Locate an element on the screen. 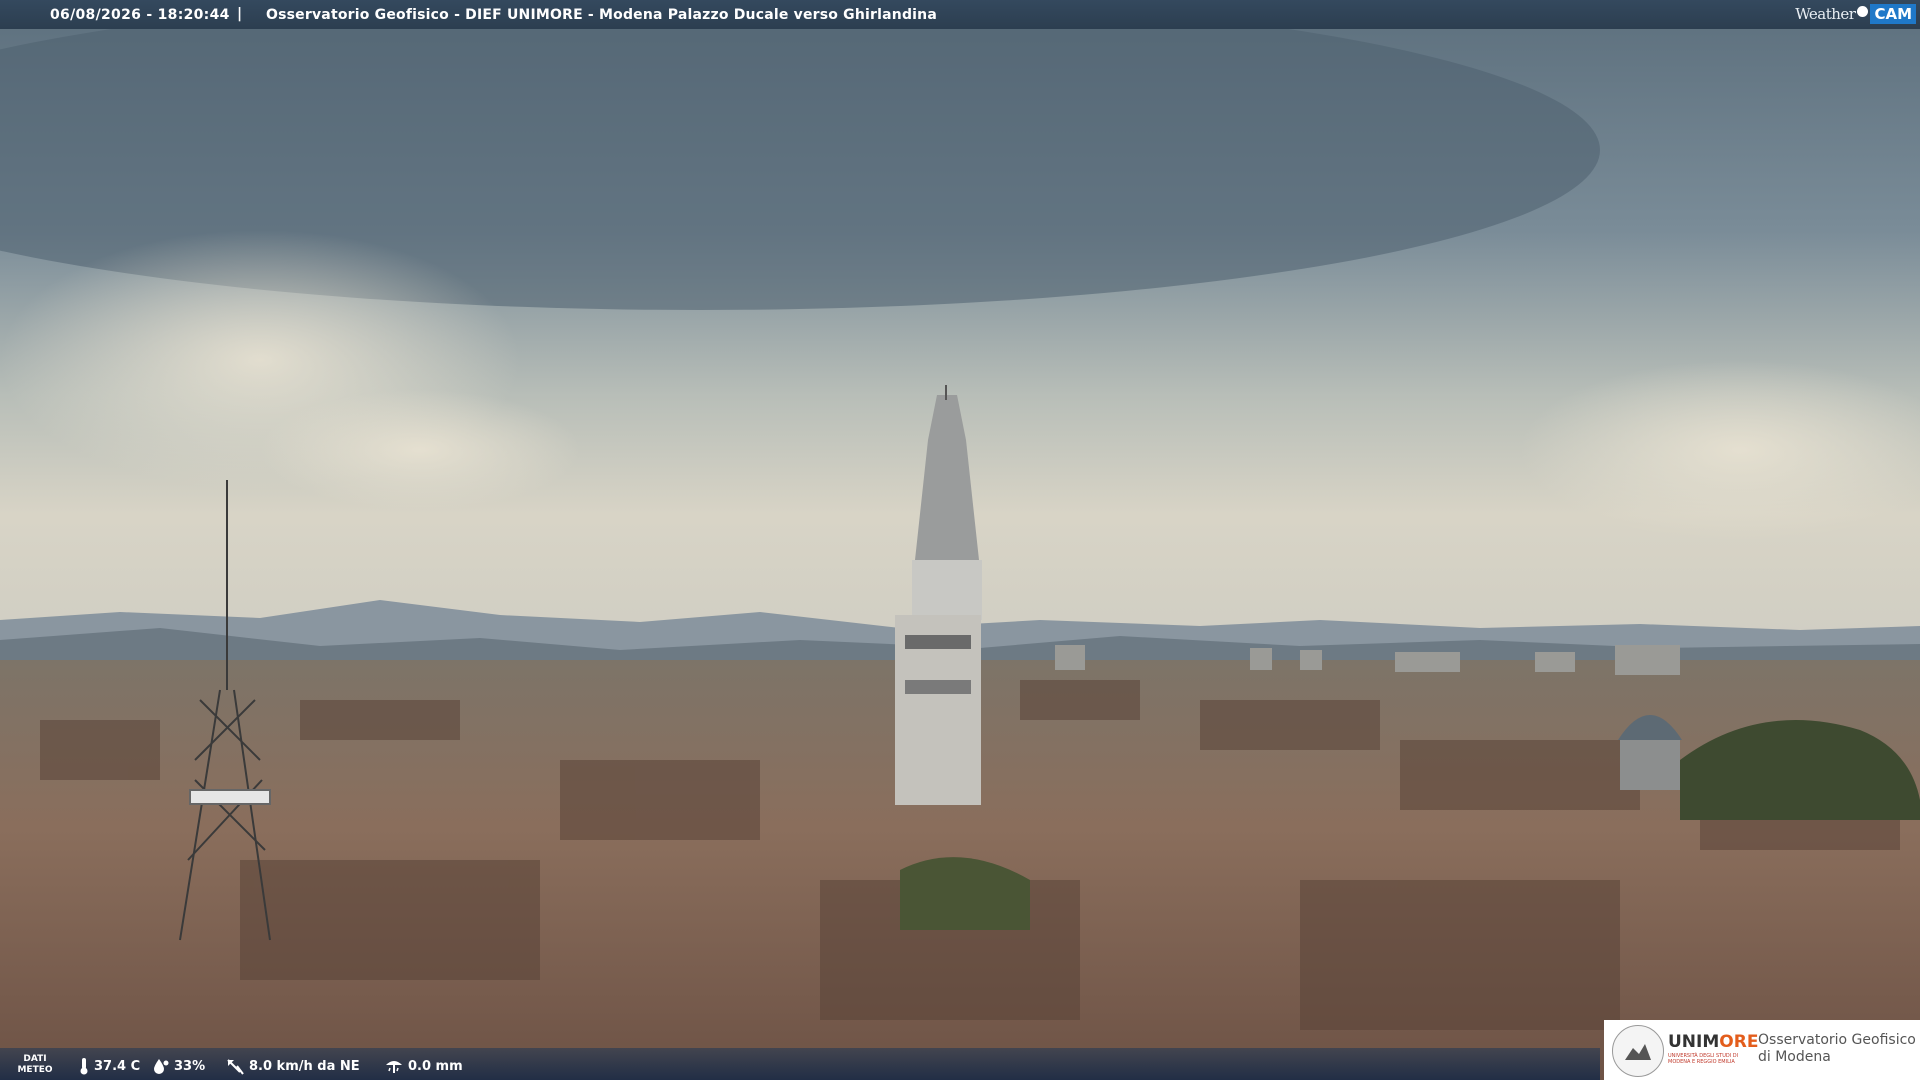 The width and height of the screenshot is (1920, 1080). humidity-drop-icon is located at coordinates (161, 1066).